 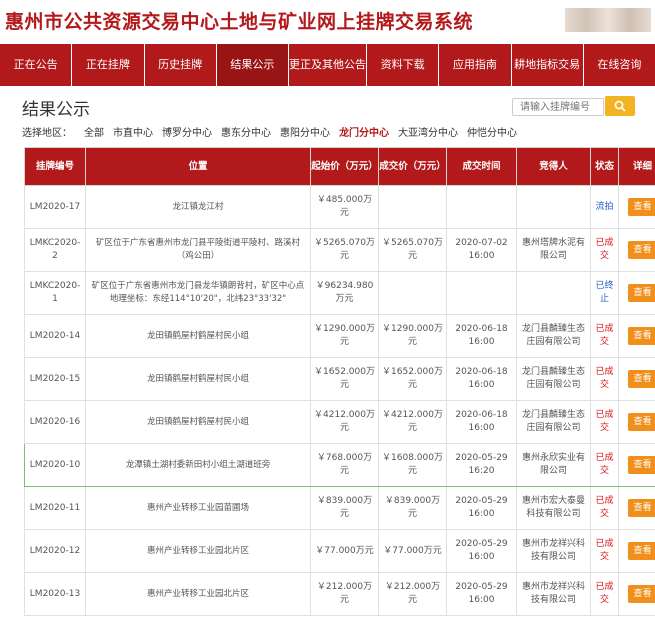 What do you see at coordinates (198, 465) in the screenshot?
I see `location-cell: 龙潭镇土湖村委新田村小组土湖道班旁` at bounding box center [198, 465].